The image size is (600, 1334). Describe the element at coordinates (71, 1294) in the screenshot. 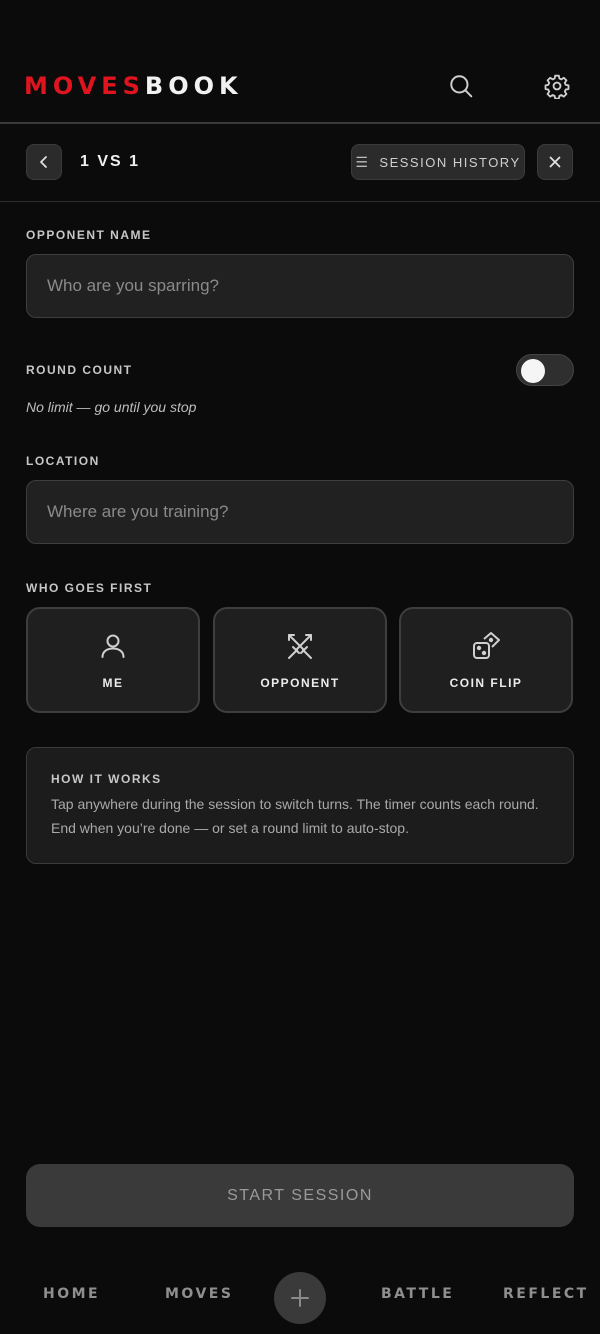

I see `nav-home: HOME` at that location.